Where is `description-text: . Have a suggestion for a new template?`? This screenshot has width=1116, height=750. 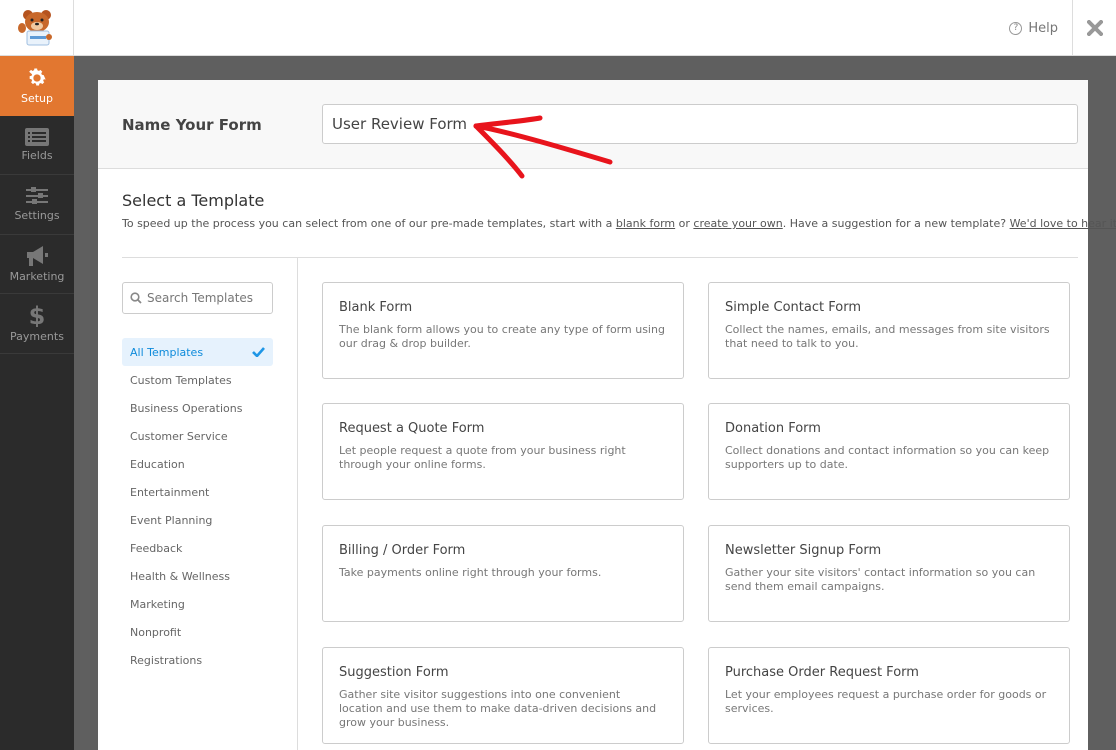
description-text: . Have a suggestion for a new template? is located at coordinates (896, 223).